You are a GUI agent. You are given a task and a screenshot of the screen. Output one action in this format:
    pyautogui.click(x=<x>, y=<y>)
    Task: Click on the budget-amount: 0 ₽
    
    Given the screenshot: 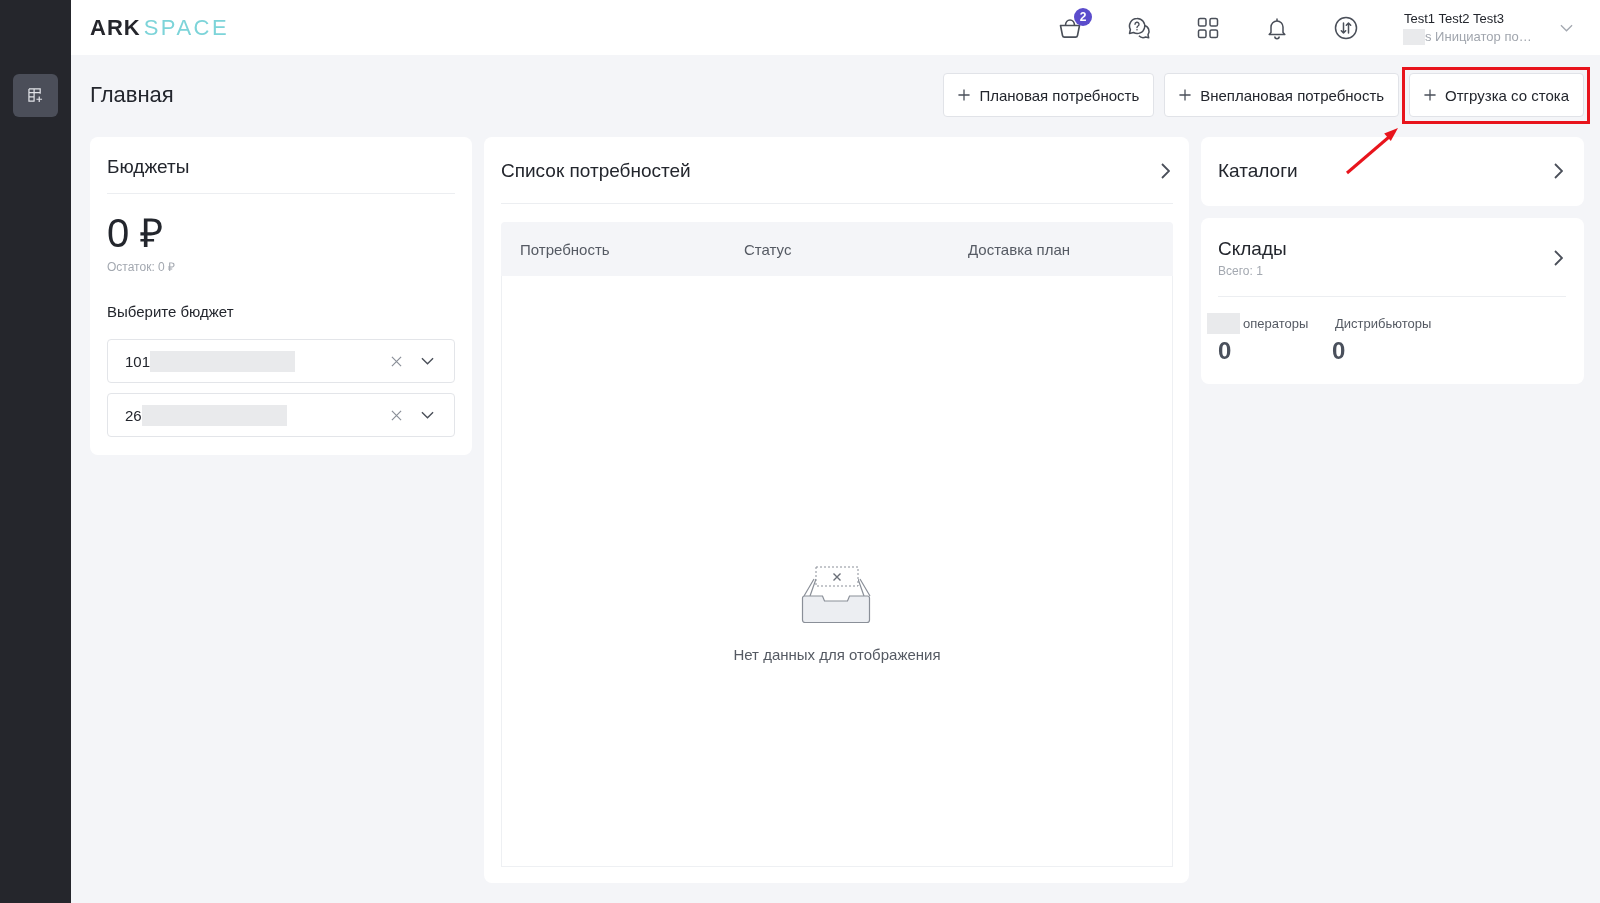 What is the action you would take?
    pyautogui.click(x=136, y=233)
    